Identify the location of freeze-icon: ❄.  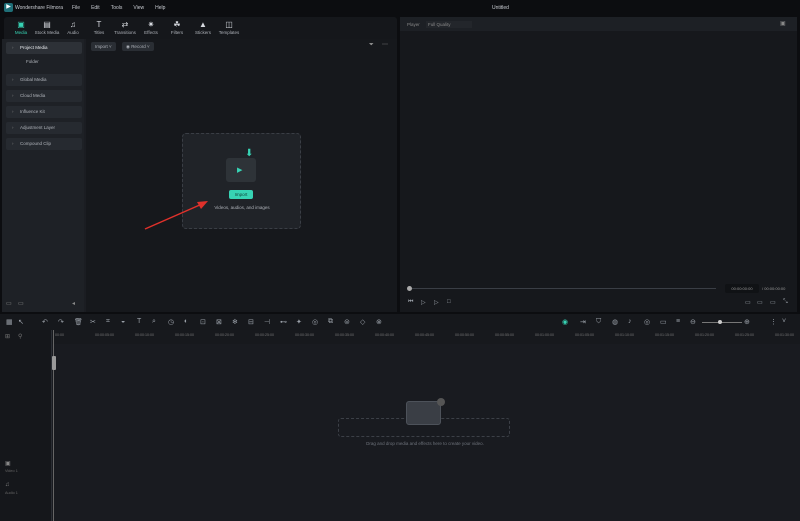
(235, 322).